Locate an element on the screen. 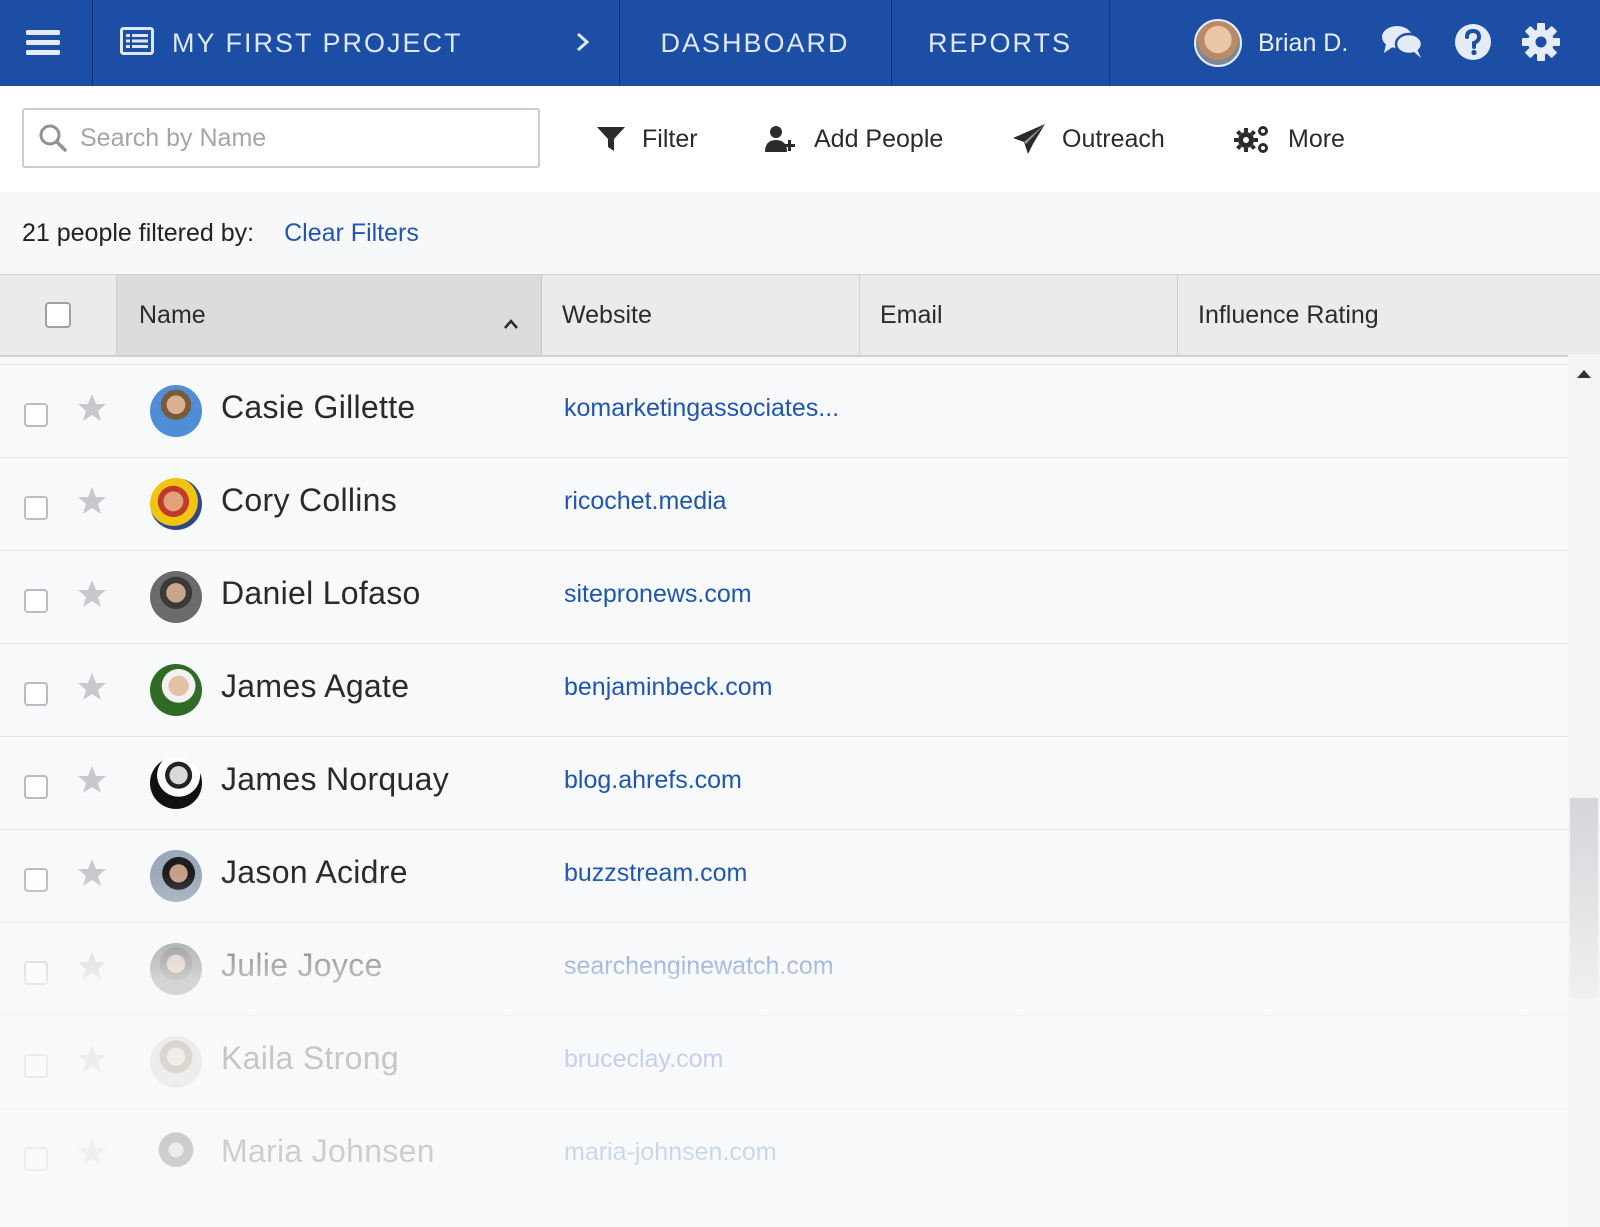 Image resolution: width=1600 pixels, height=1227 pixels. chat-icon is located at coordinates (1402, 44).